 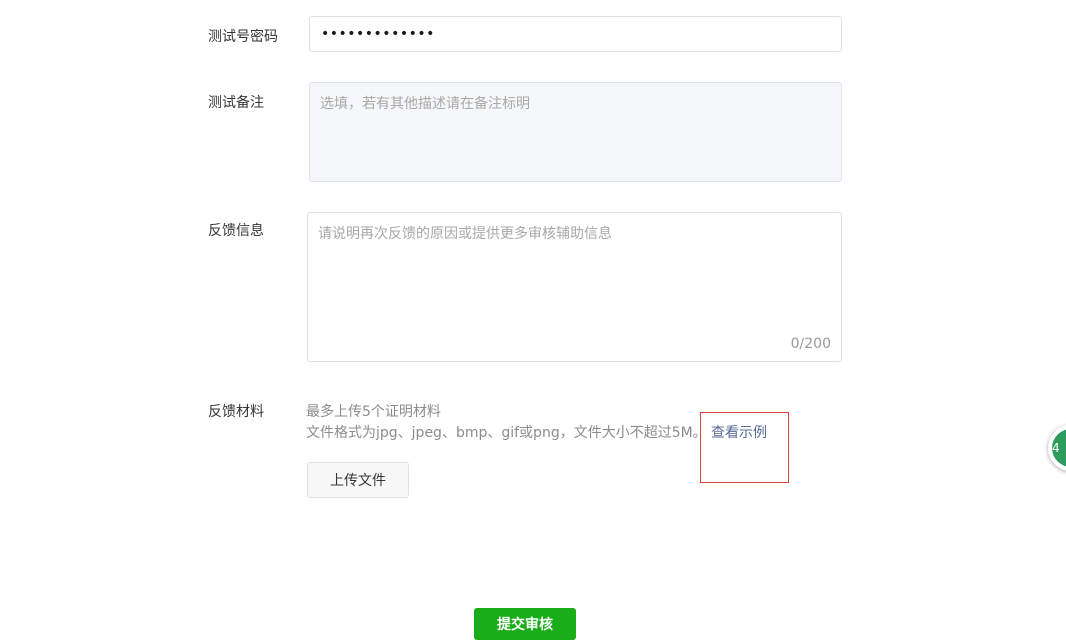 I want to click on feedback-textarea: 请说明再次反馈的原因或提供更多审核辅助信息 0/200, so click(x=574, y=287).